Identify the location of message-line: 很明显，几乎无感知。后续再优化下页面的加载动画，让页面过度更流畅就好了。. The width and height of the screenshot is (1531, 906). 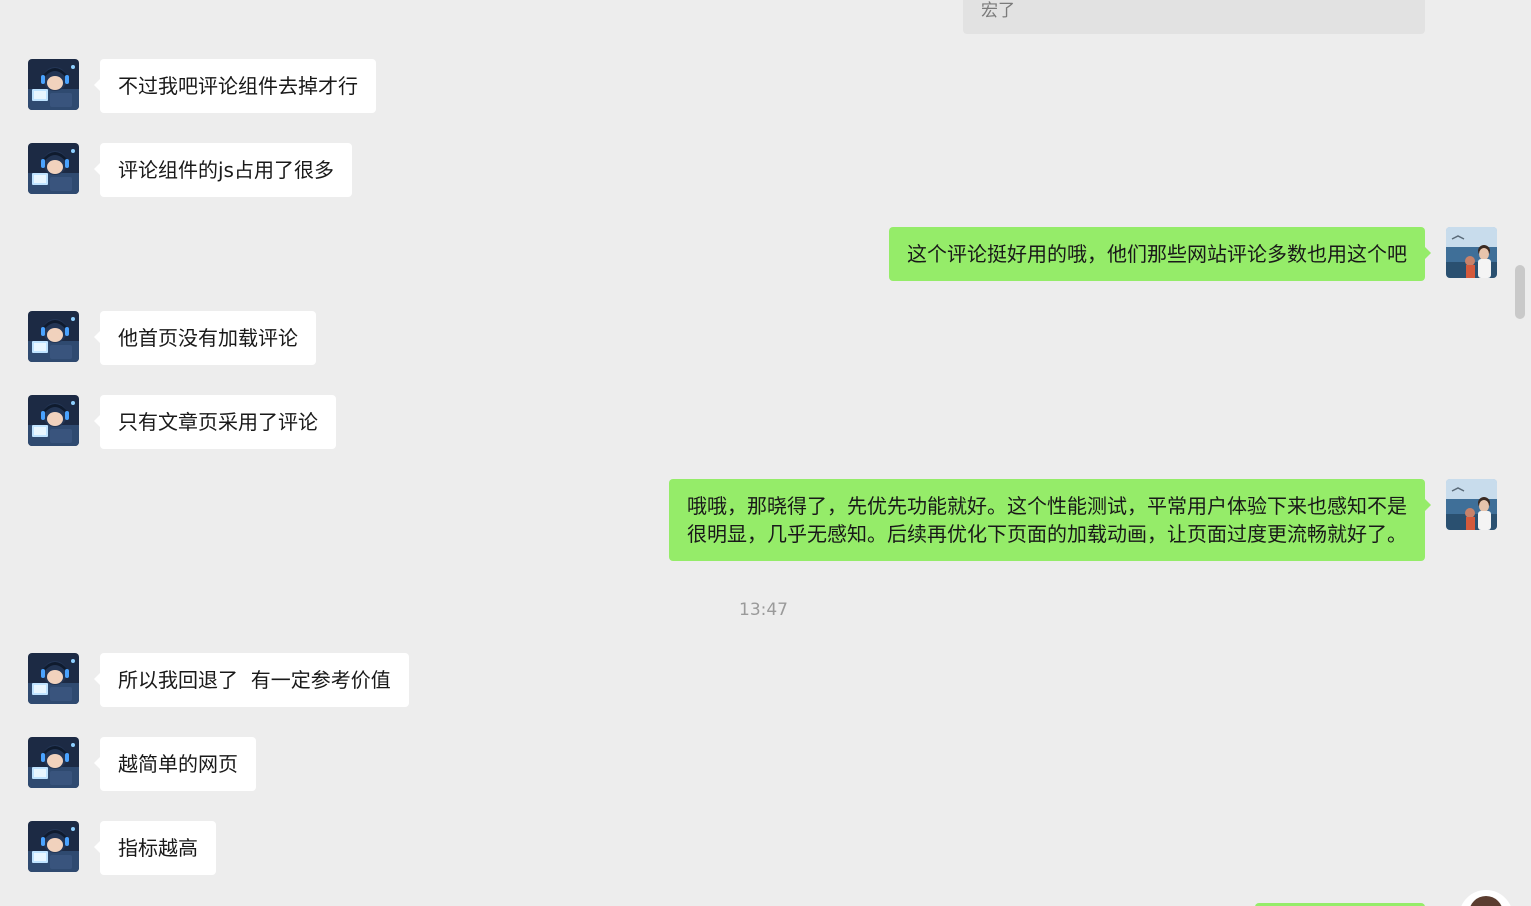
(1047, 534).